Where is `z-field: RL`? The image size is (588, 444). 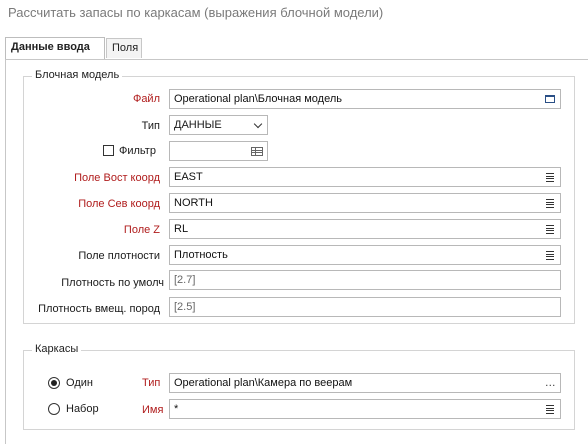
z-field: RL is located at coordinates (365, 229).